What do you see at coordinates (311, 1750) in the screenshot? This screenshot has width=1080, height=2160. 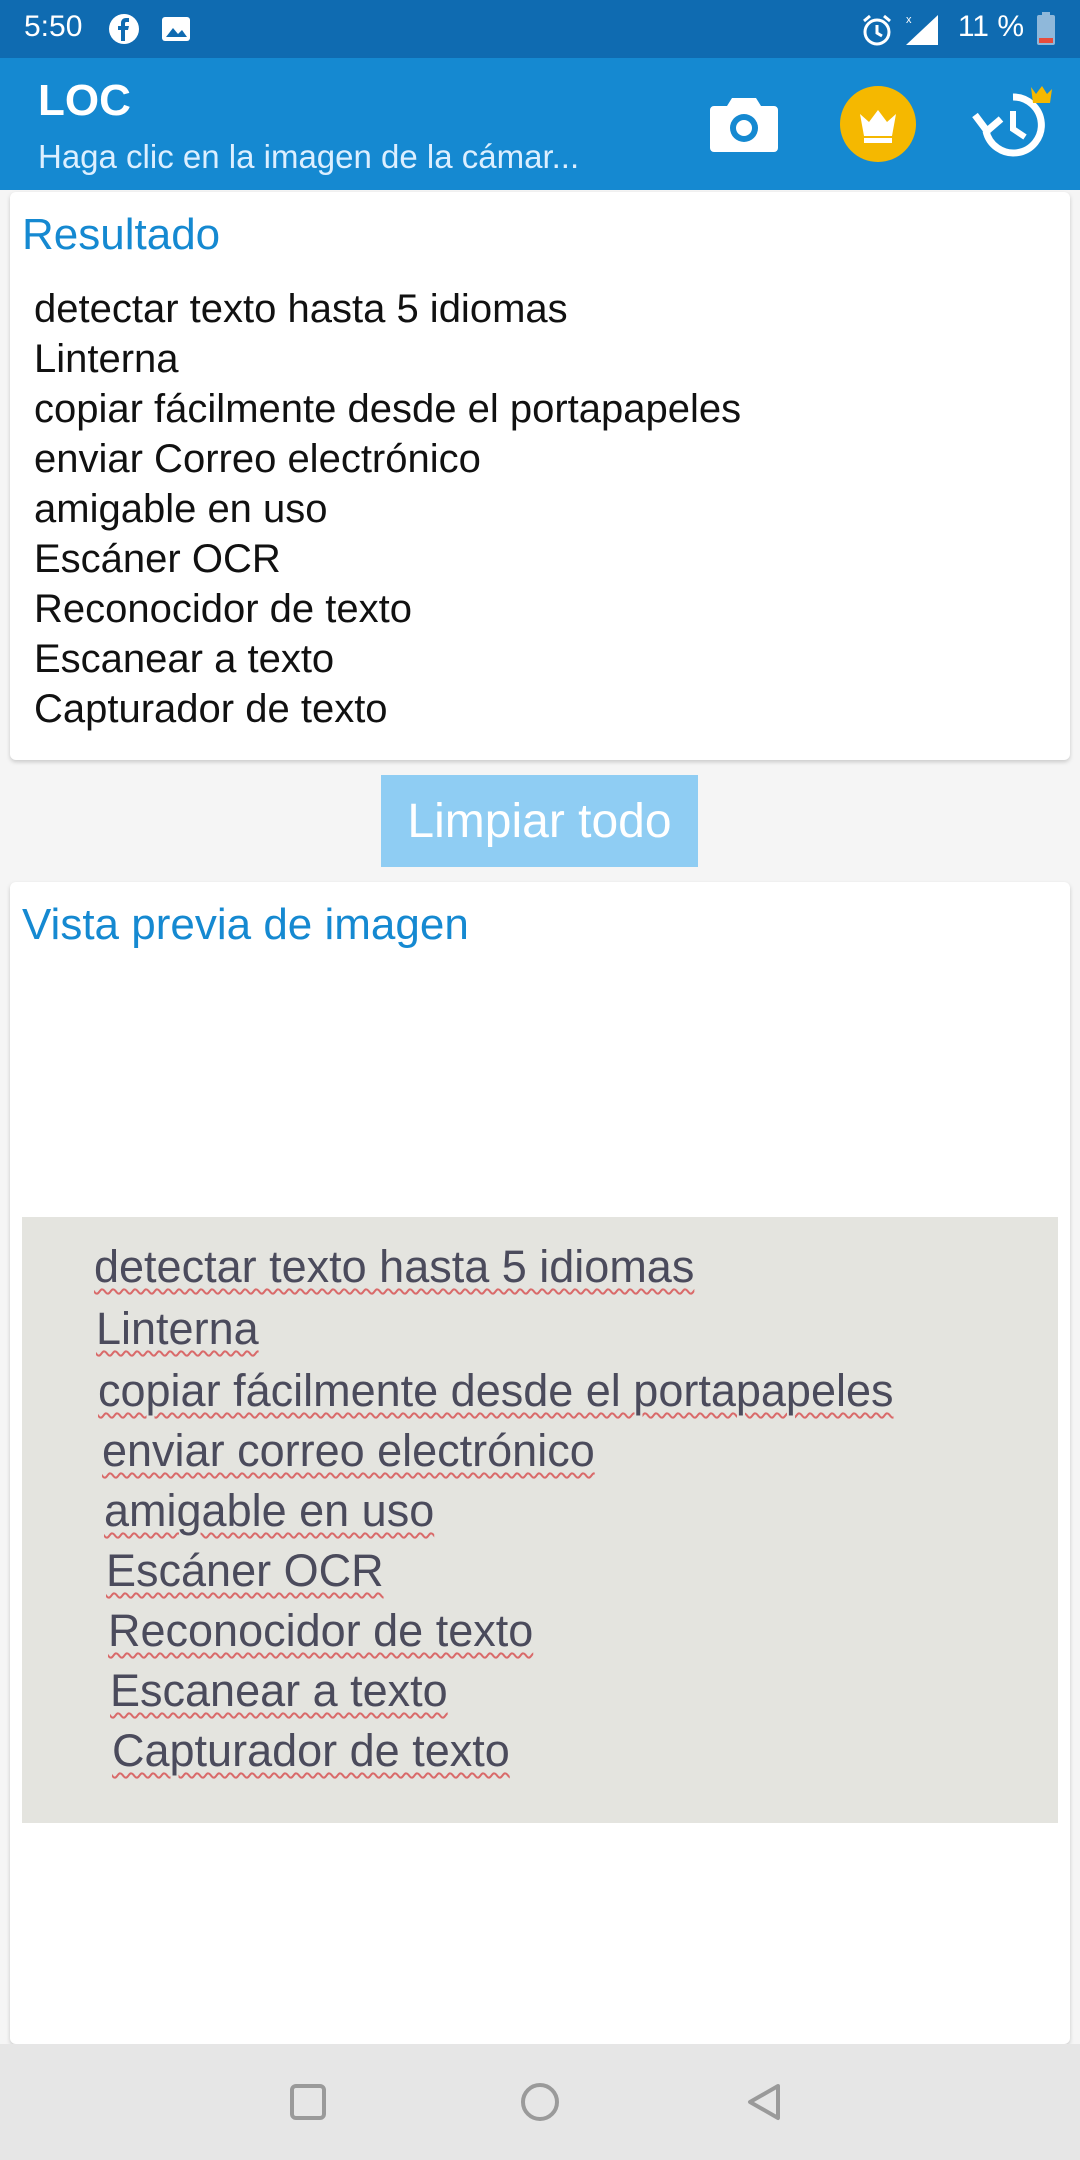 I see `preview-image-line: Capturador de texto` at bounding box center [311, 1750].